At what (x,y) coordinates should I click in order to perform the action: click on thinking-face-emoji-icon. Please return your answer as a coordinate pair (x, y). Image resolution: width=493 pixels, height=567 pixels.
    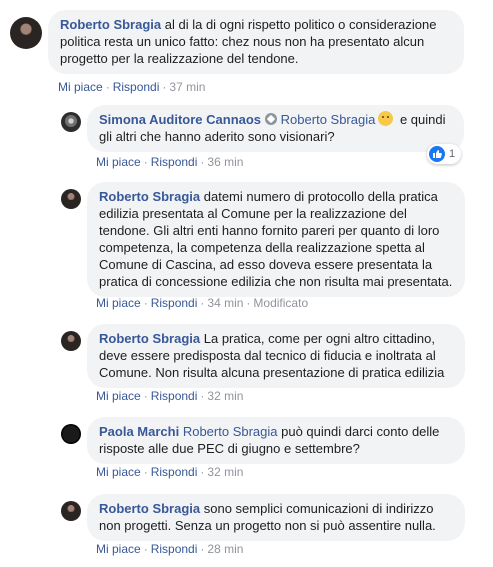
    Looking at the image, I should click on (386, 118).